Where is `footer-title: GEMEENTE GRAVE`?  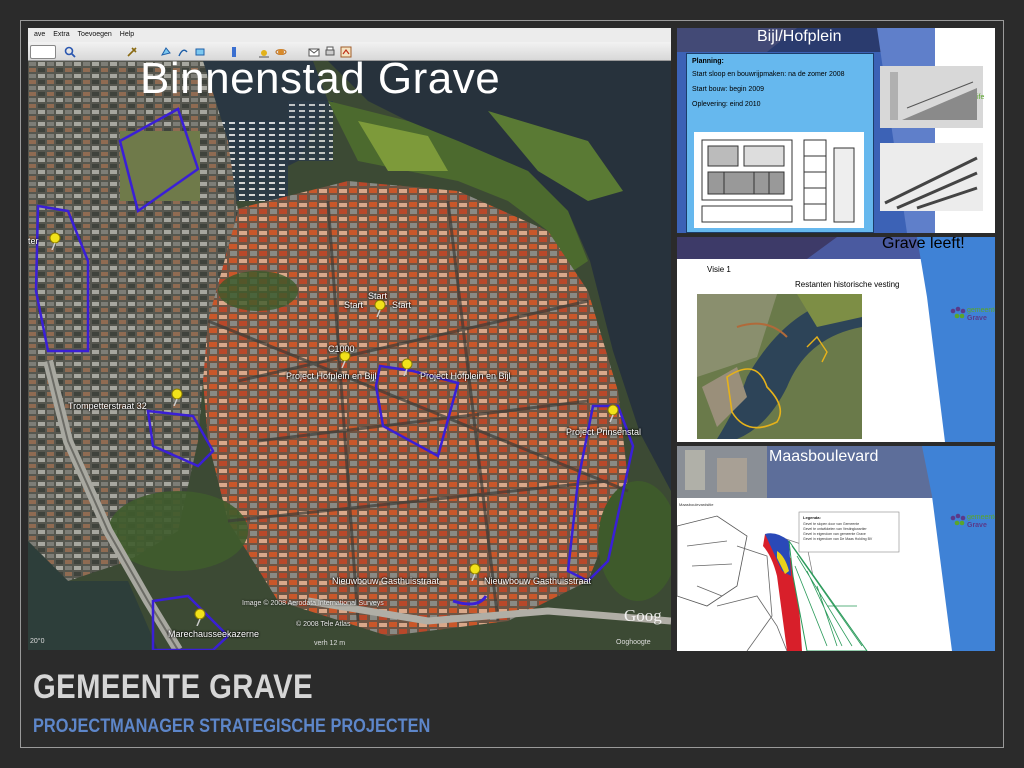 footer-title: GEMEENTE GRAVE is located at coordinates (173, 687).